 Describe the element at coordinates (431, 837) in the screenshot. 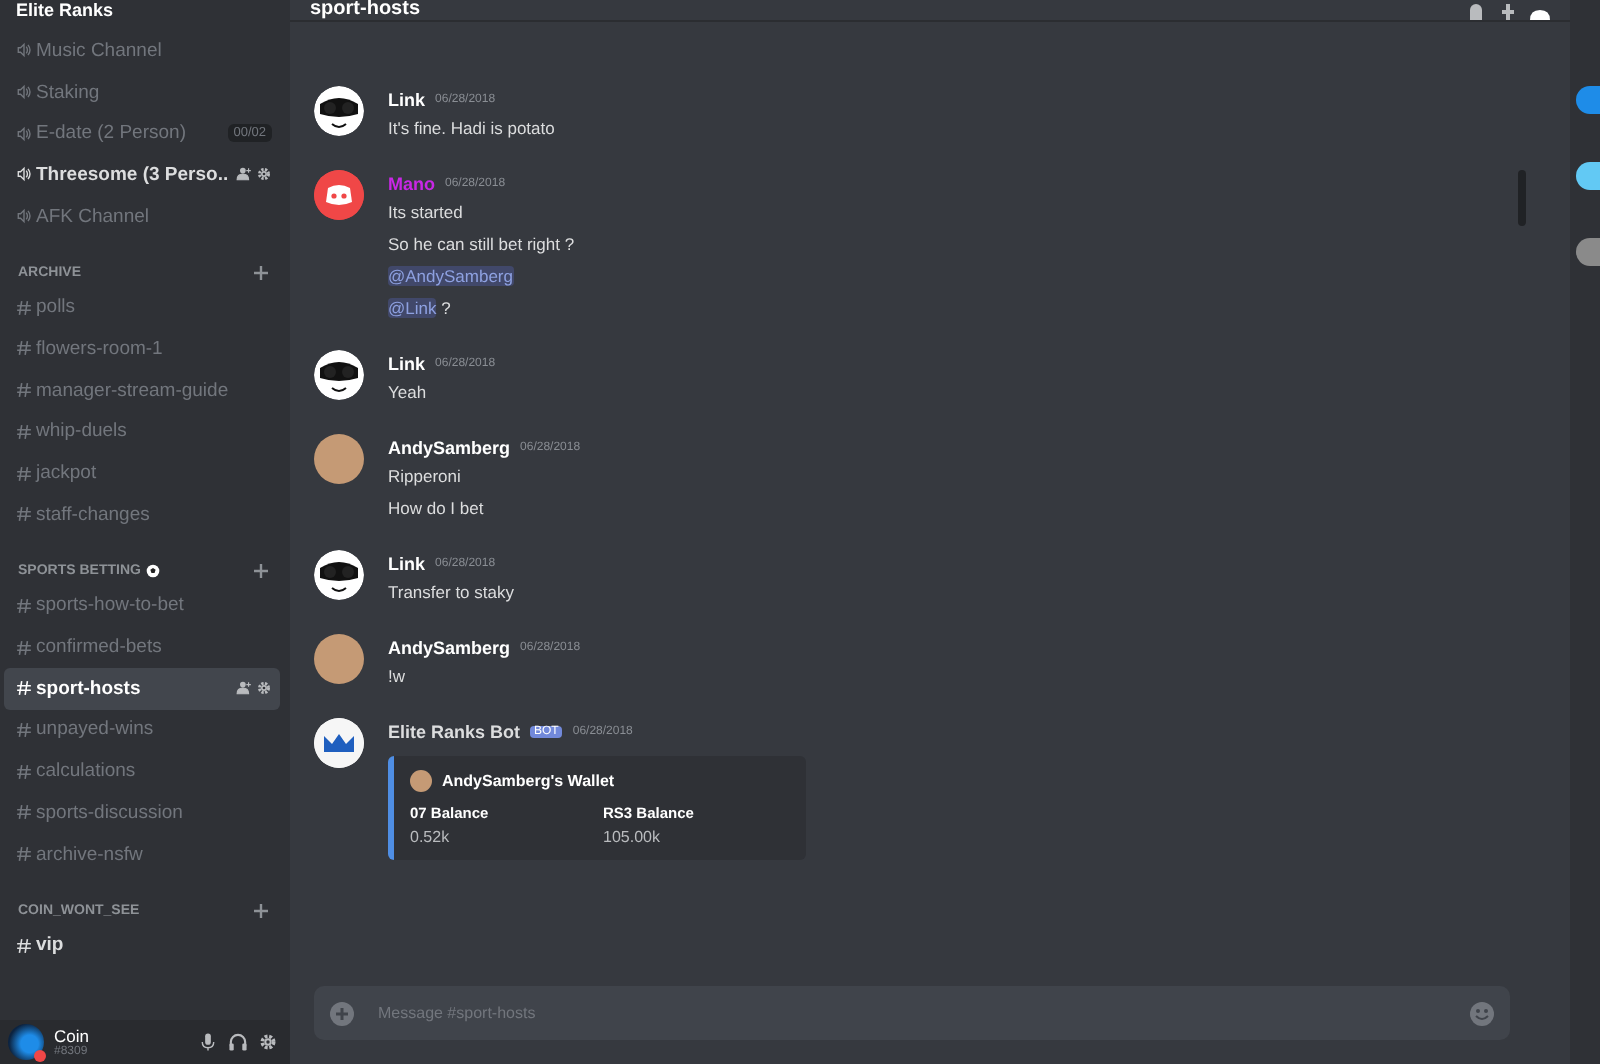

I see `field-value: 0.52k` at that location.